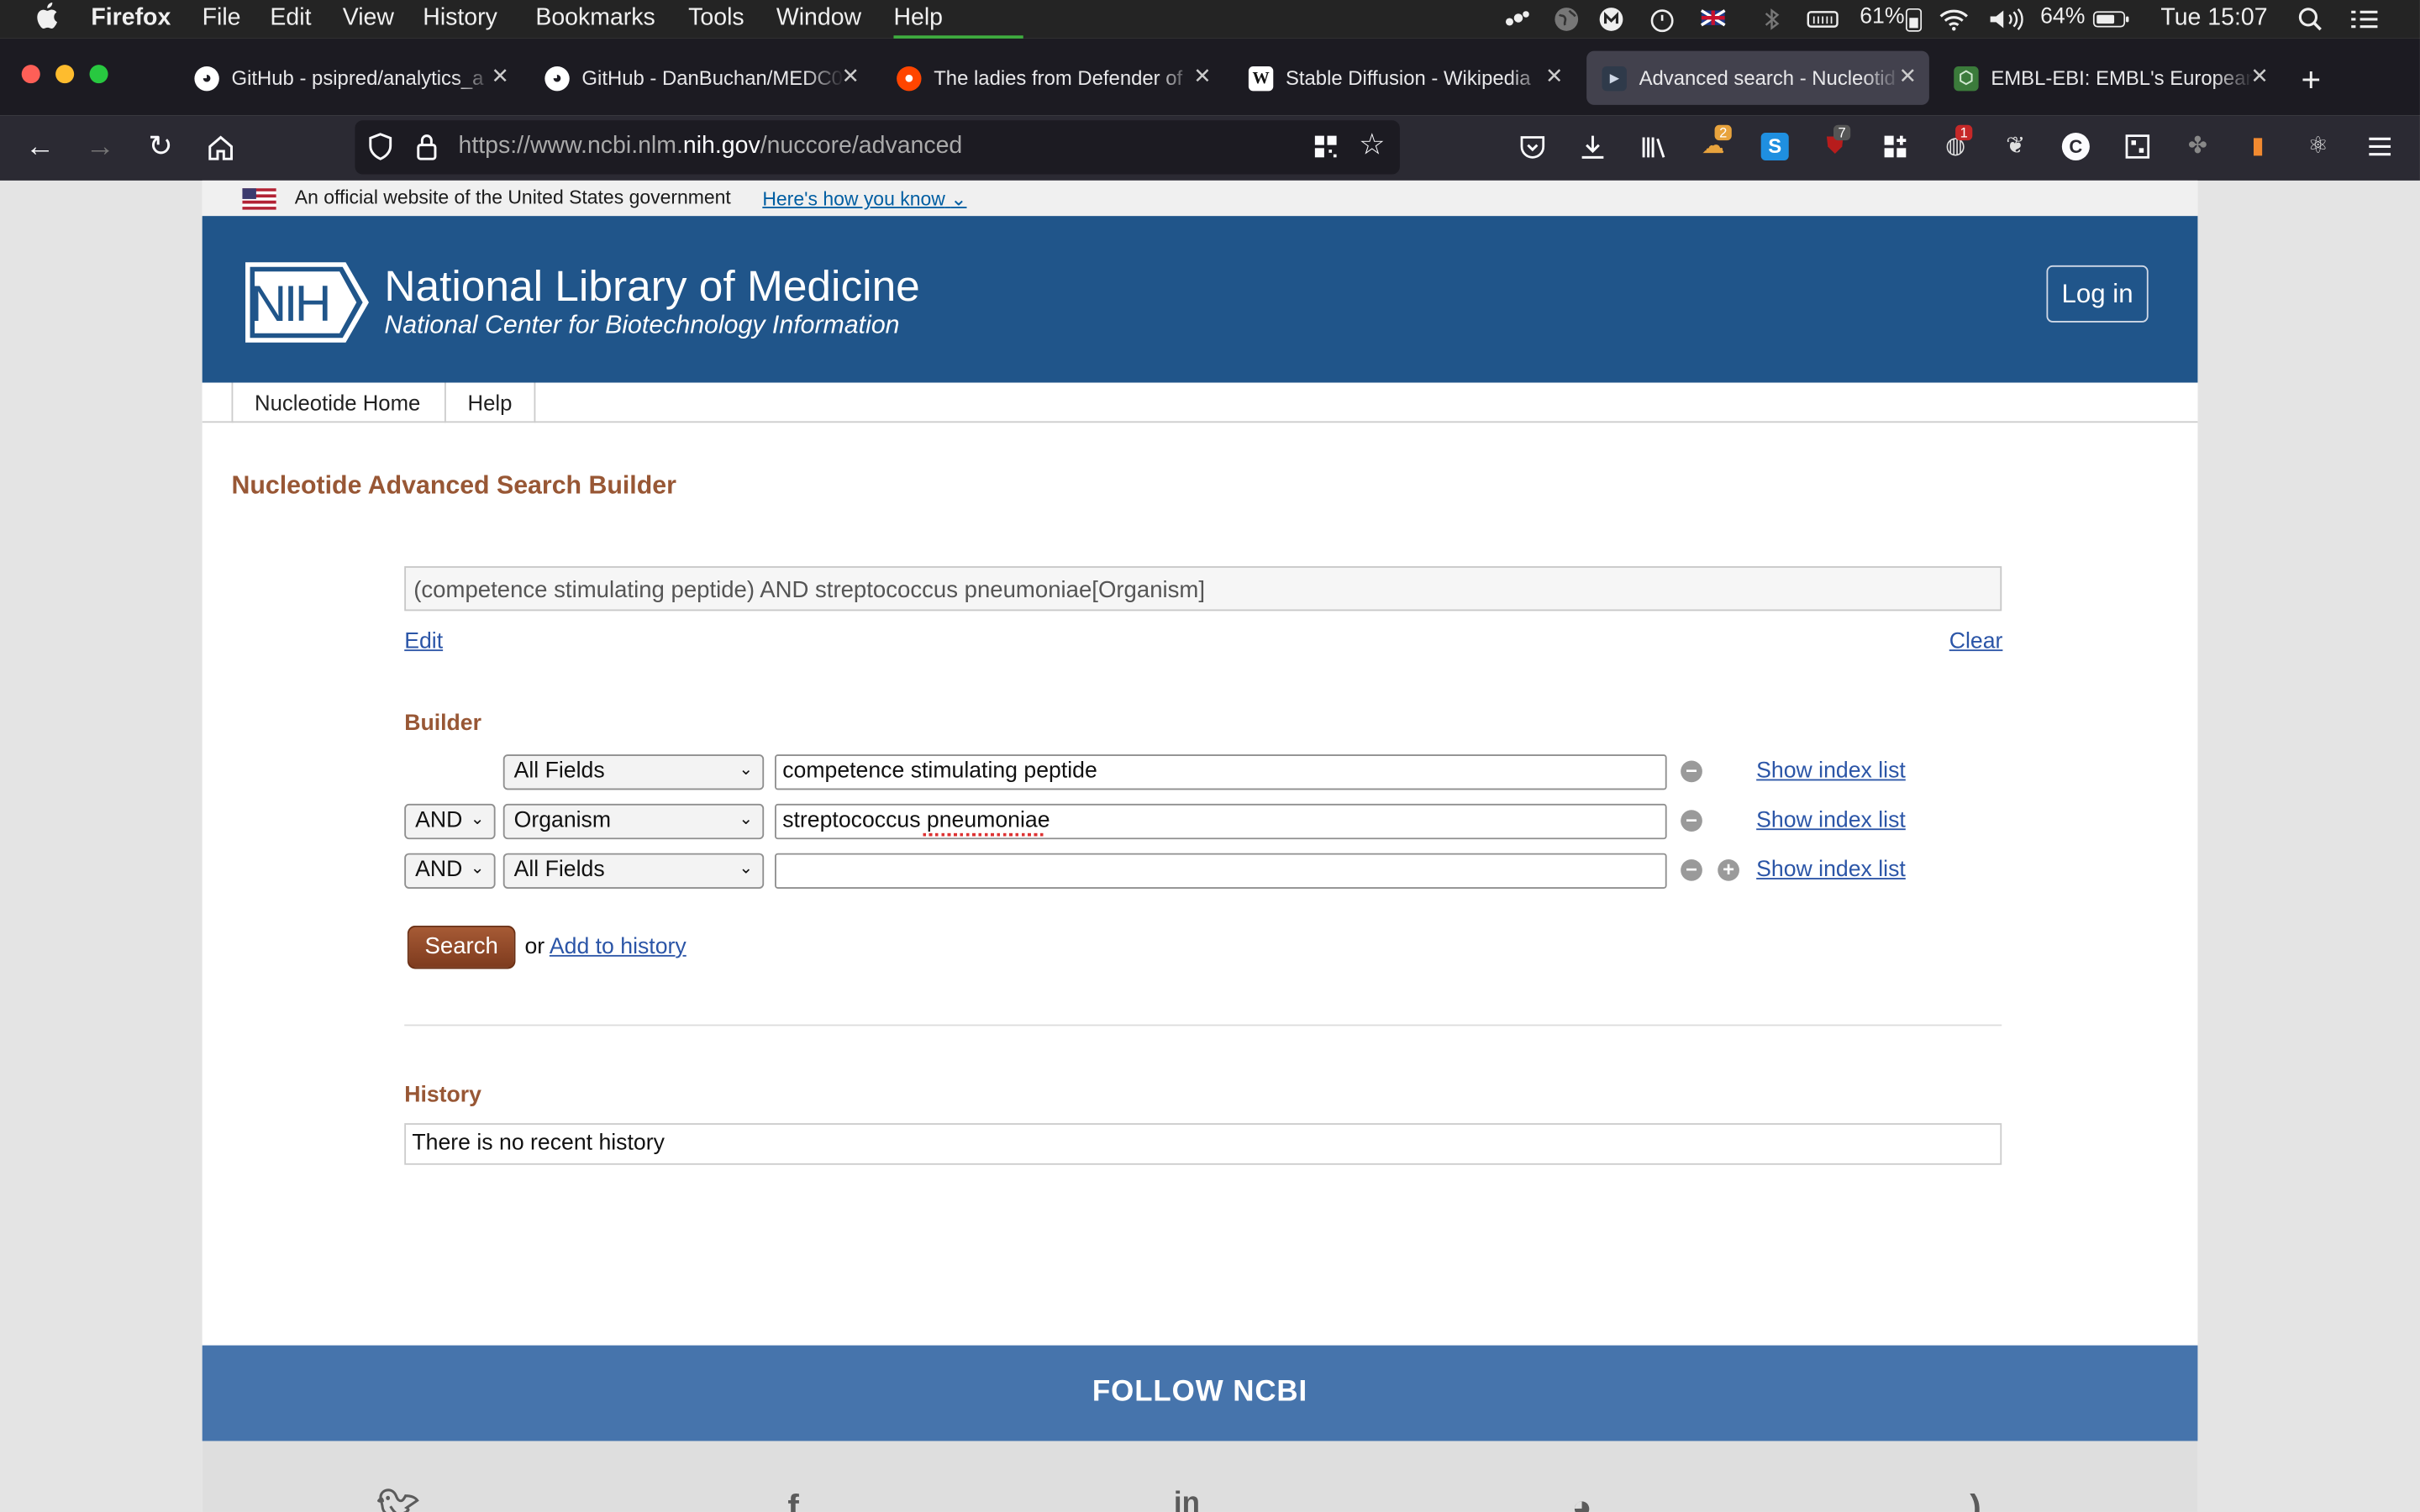 Image resolution: width=2420 pixels, height=1512 pixels. What do you see at coordinates (2006, 19) in the screenshot?
I see `volume-icon` at bounding box center [2006, 19].